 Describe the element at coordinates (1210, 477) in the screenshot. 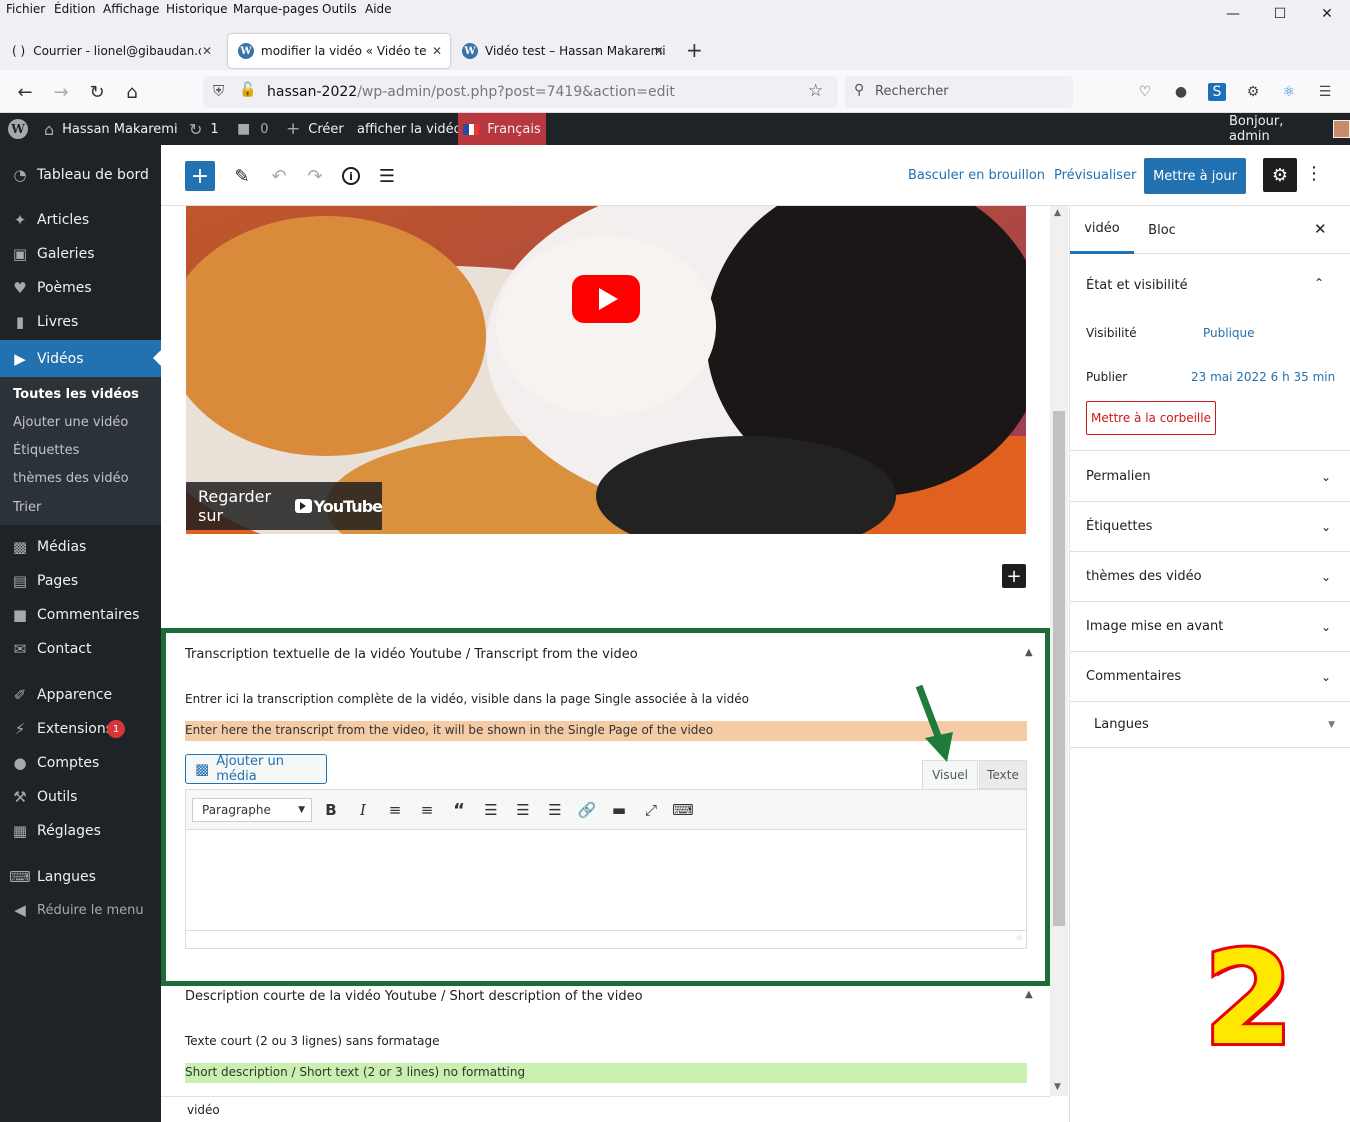

I see `panel-permalien: Permalien ⌄` at that location.